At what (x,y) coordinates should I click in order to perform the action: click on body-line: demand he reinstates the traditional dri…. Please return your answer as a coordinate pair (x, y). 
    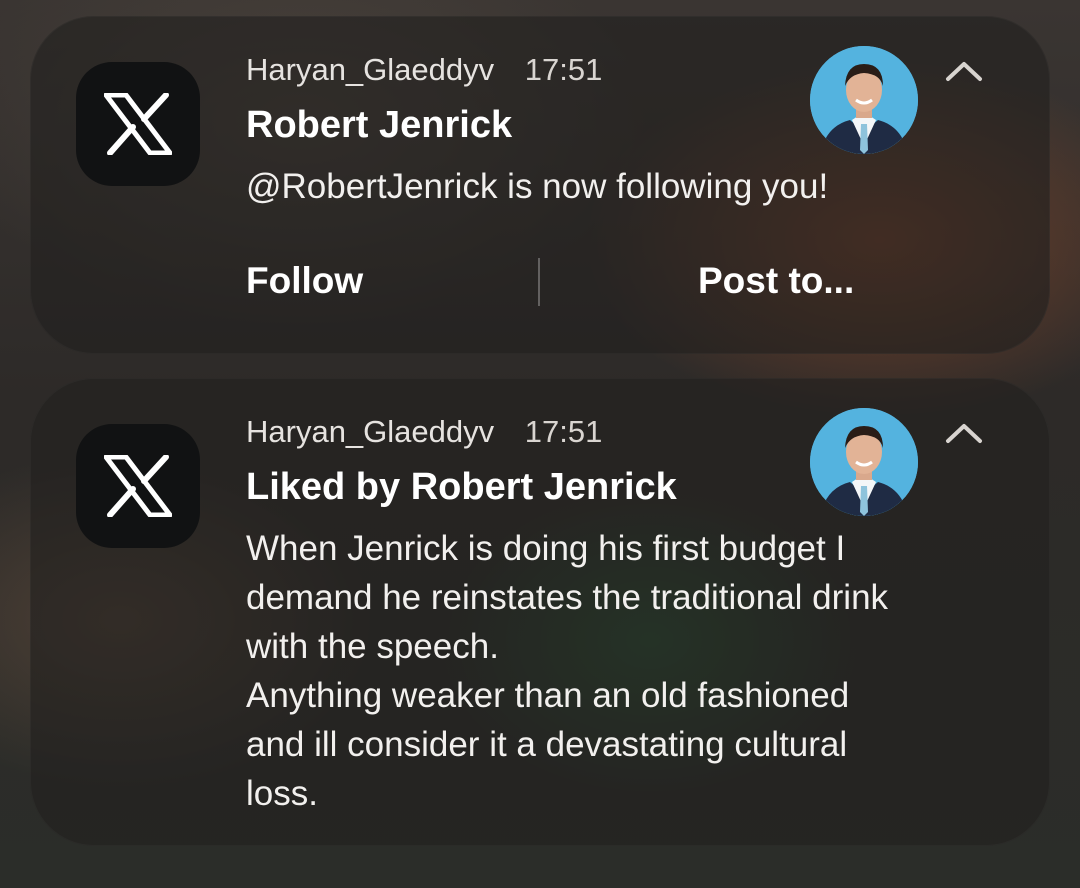
    Looking at the image, I should click on (567, 597).